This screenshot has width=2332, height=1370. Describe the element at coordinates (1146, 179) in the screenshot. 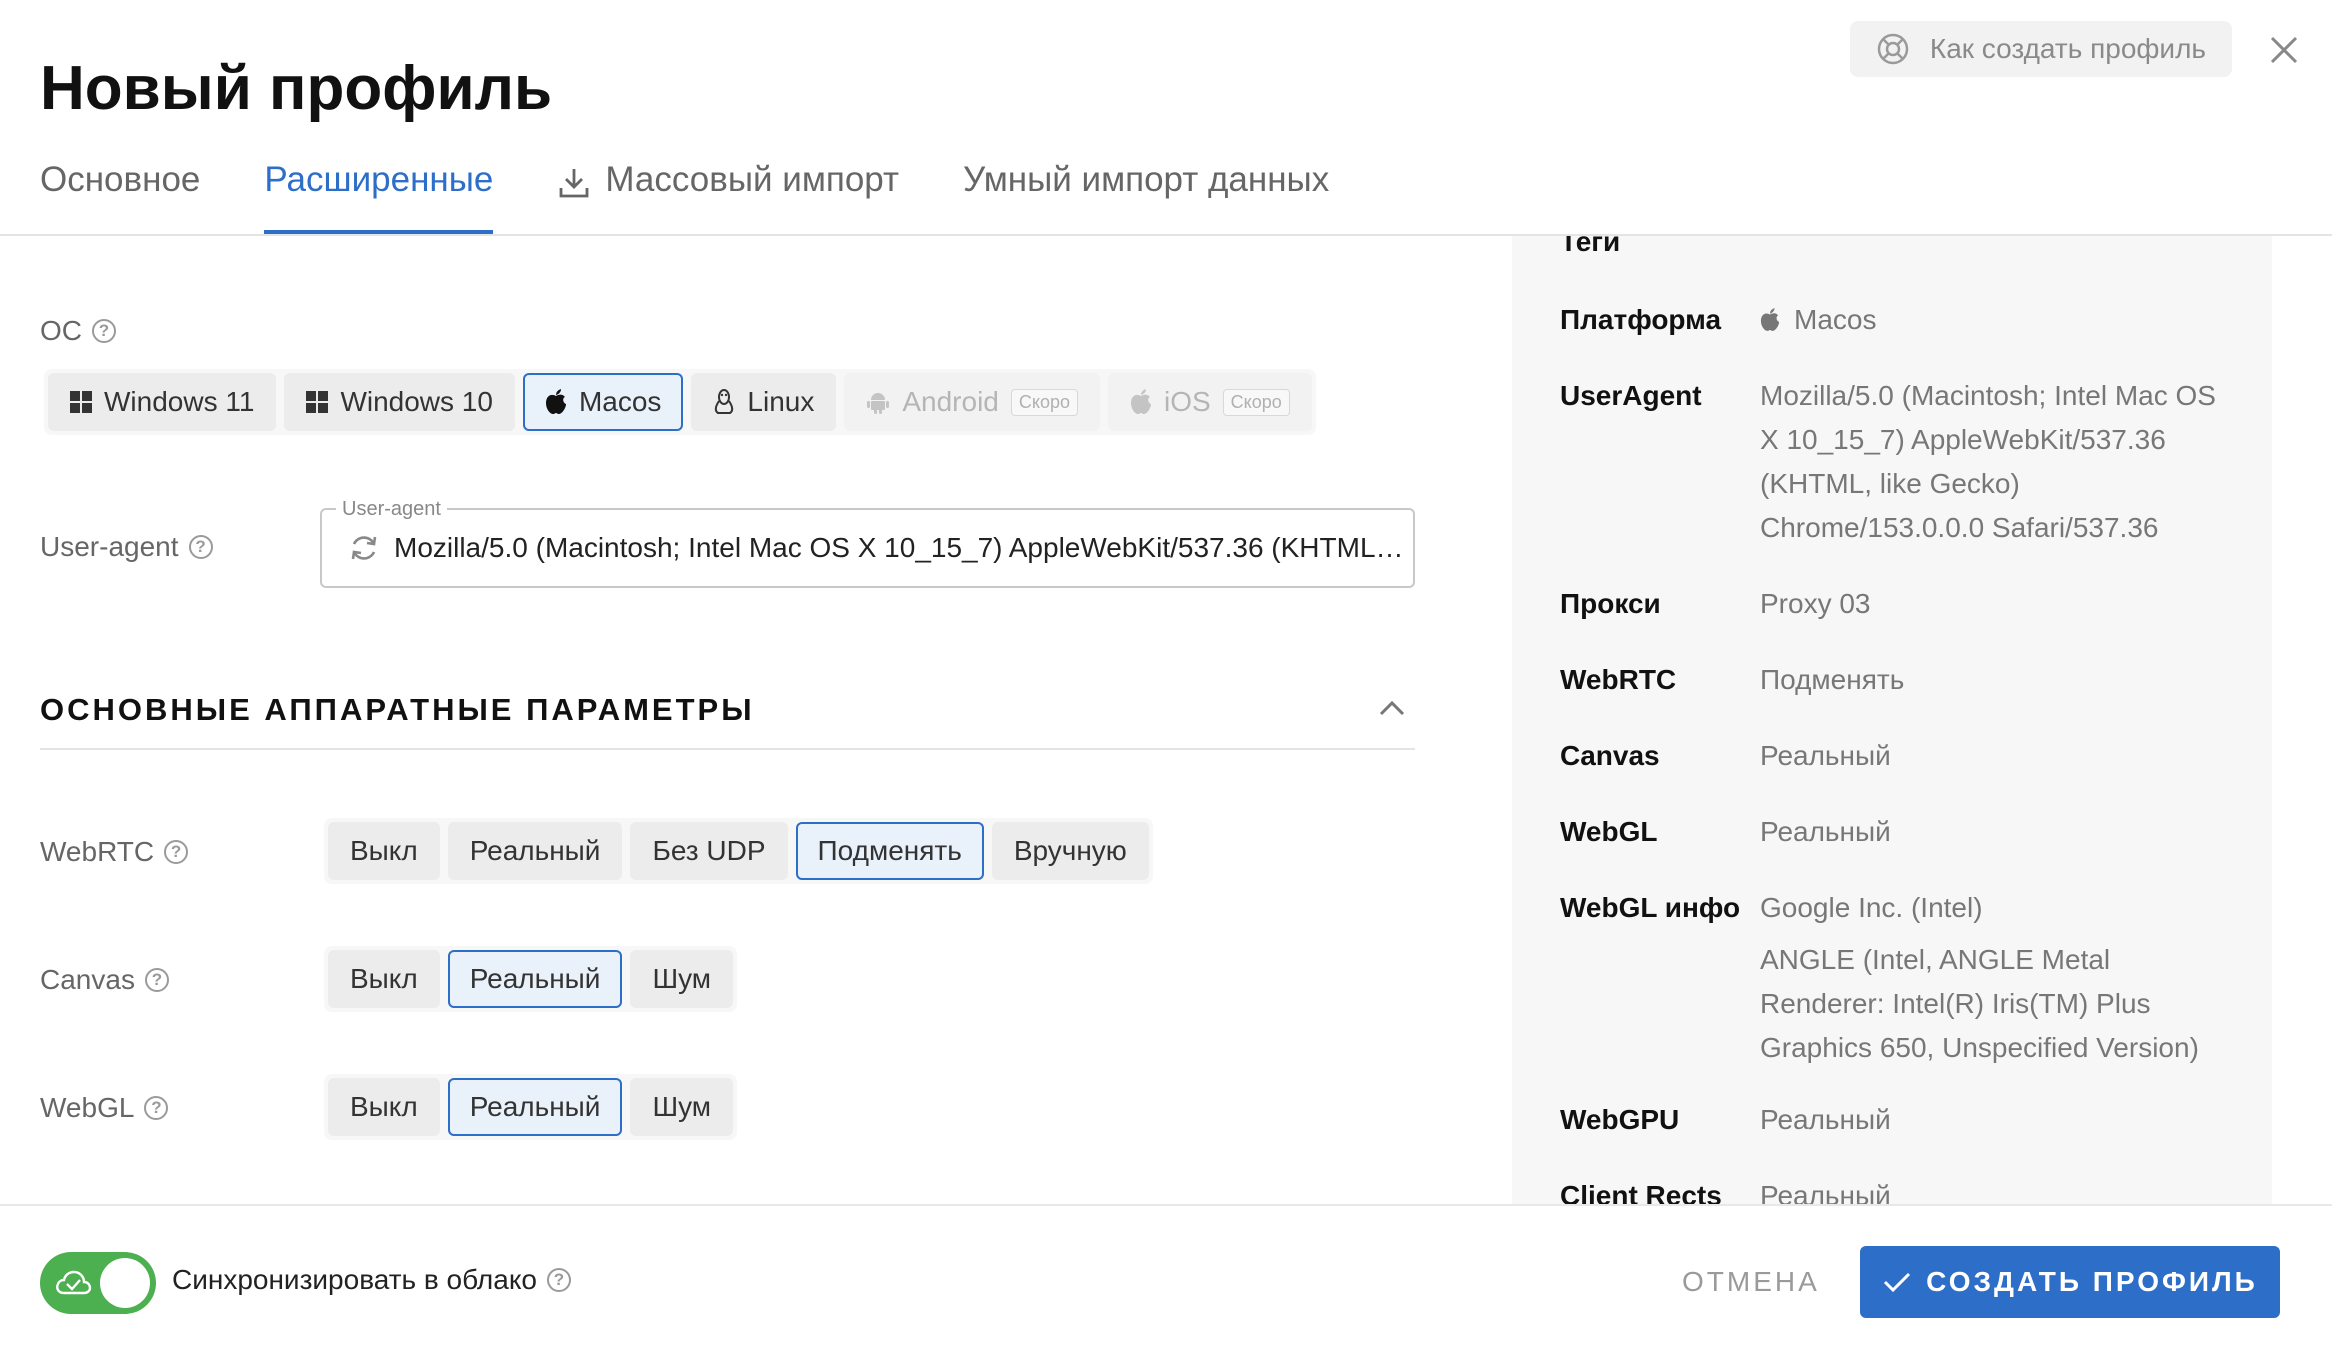

I see `tab-label: Умный импорт данных` at that location.